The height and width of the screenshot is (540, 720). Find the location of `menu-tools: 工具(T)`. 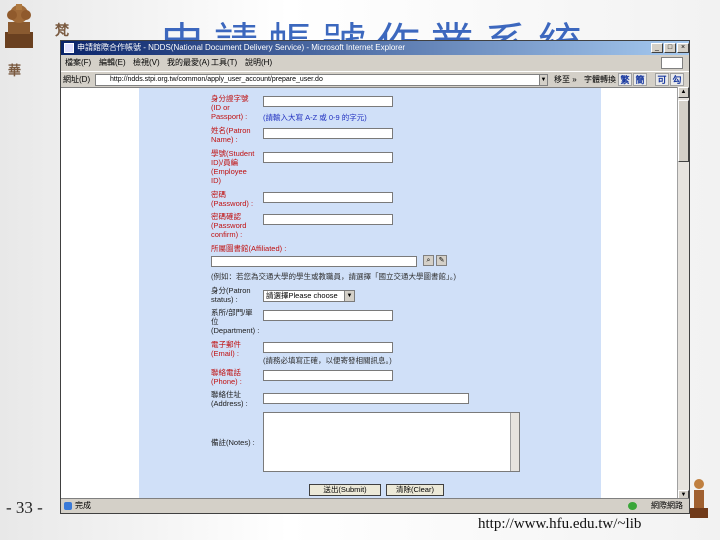

menu-tools: 工具(T) is located at coordinates (224, 63).